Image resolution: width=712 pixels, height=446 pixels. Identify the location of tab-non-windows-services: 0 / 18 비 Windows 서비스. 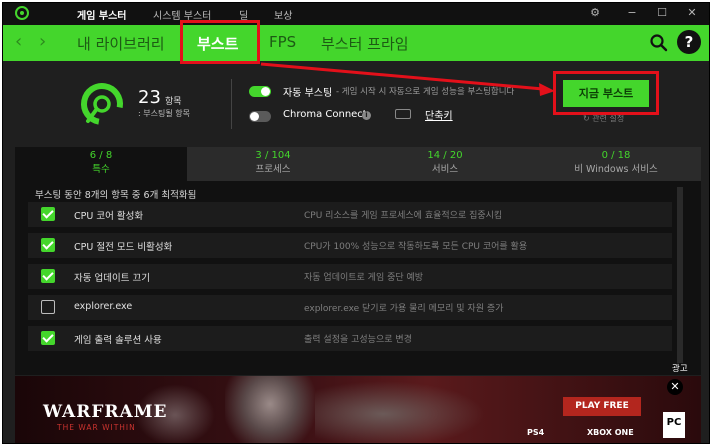
(616, 164).